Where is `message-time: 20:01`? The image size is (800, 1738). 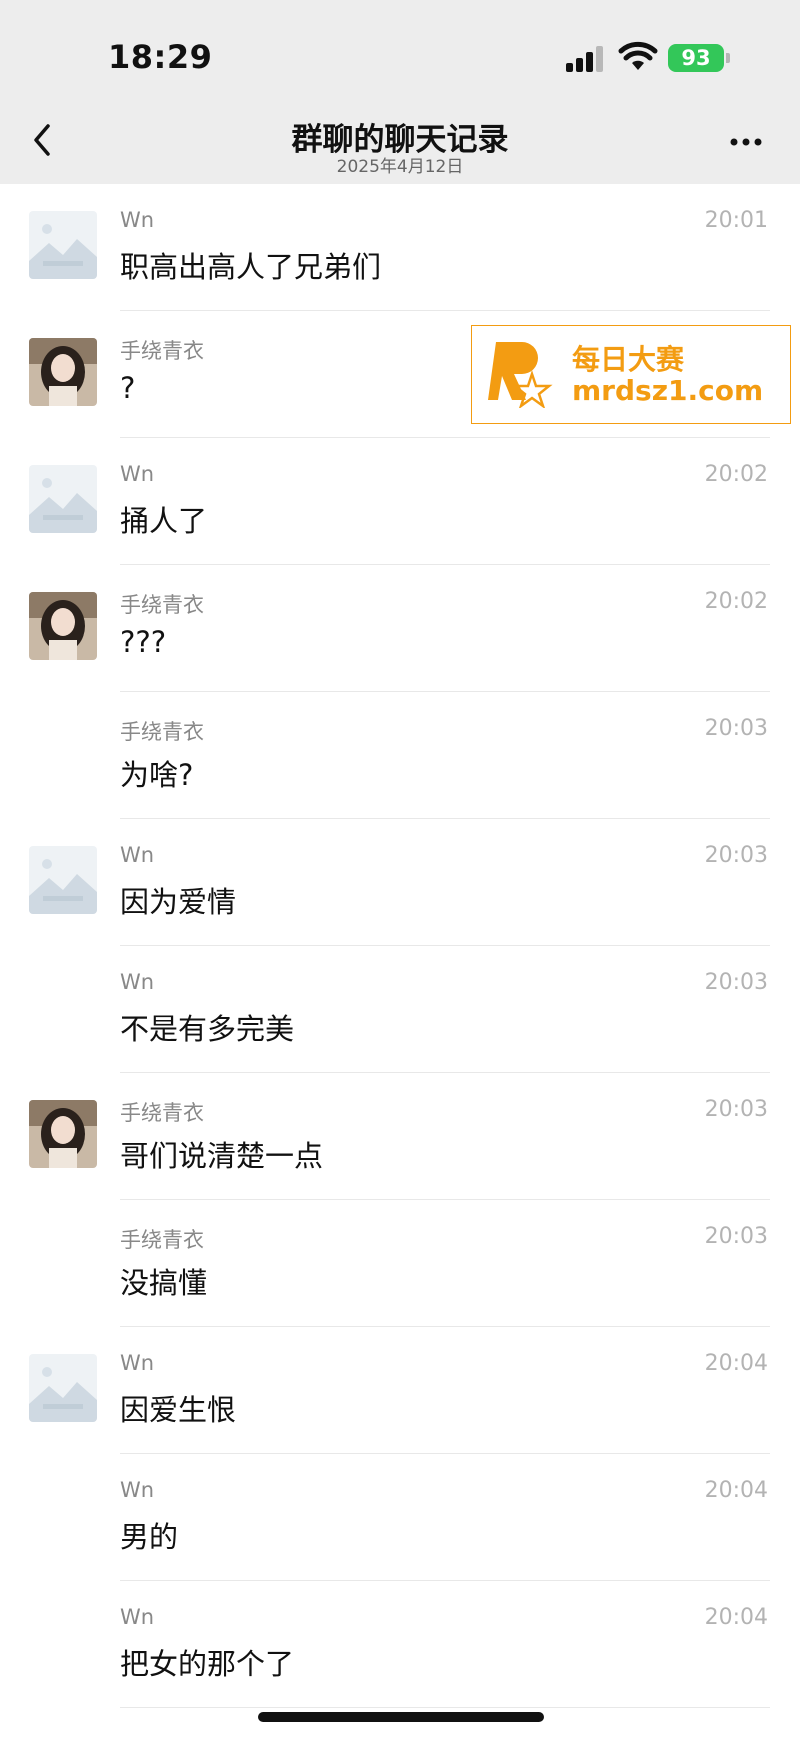 message-time: 20:01 is located at coordinates (736, 220).